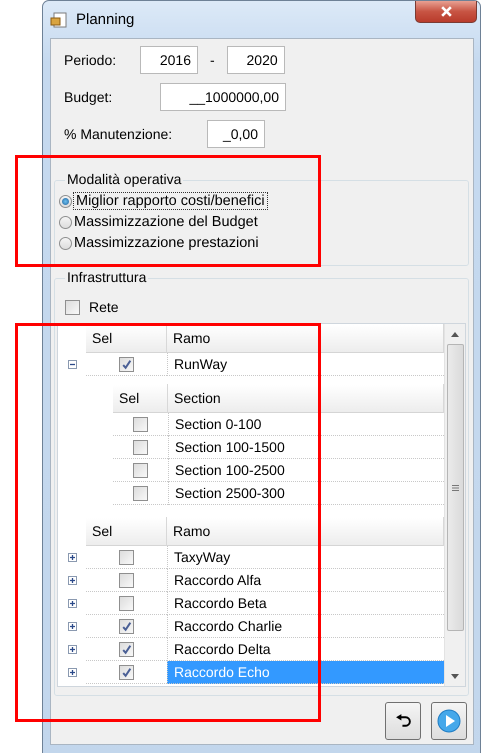  I want to click on close-button, so click(446, 12).